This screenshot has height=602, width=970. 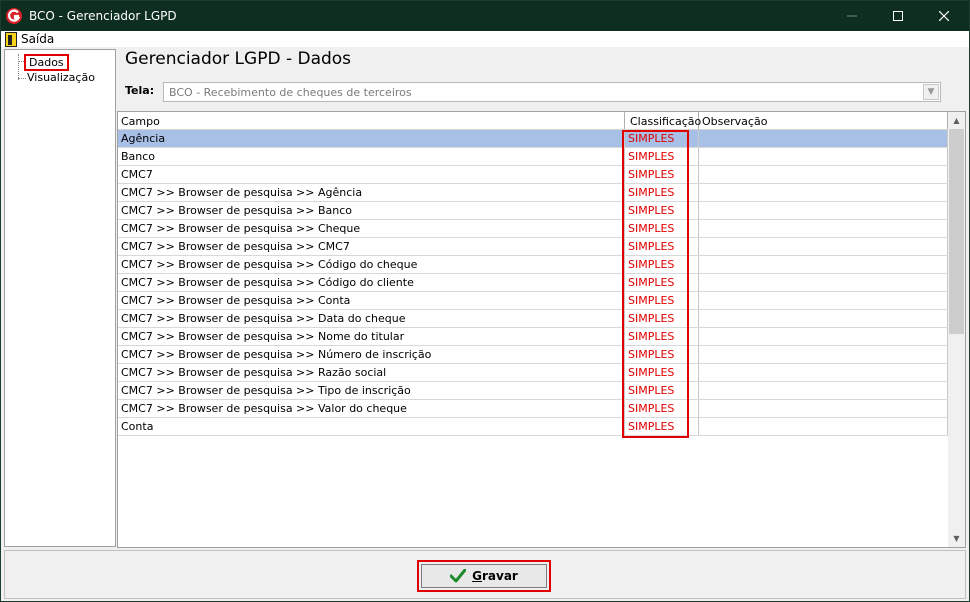 What do you see at coordinates (663, 120) in the screenshot?
I see `column-header-classificacao: Classificação` at bounding box center [663, 120].